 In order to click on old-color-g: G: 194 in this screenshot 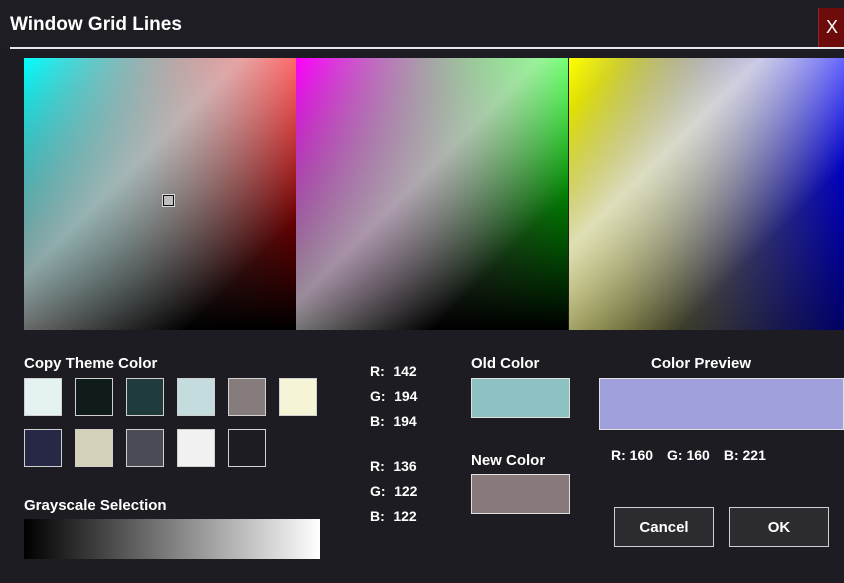, I will do `click(394, 396)`.